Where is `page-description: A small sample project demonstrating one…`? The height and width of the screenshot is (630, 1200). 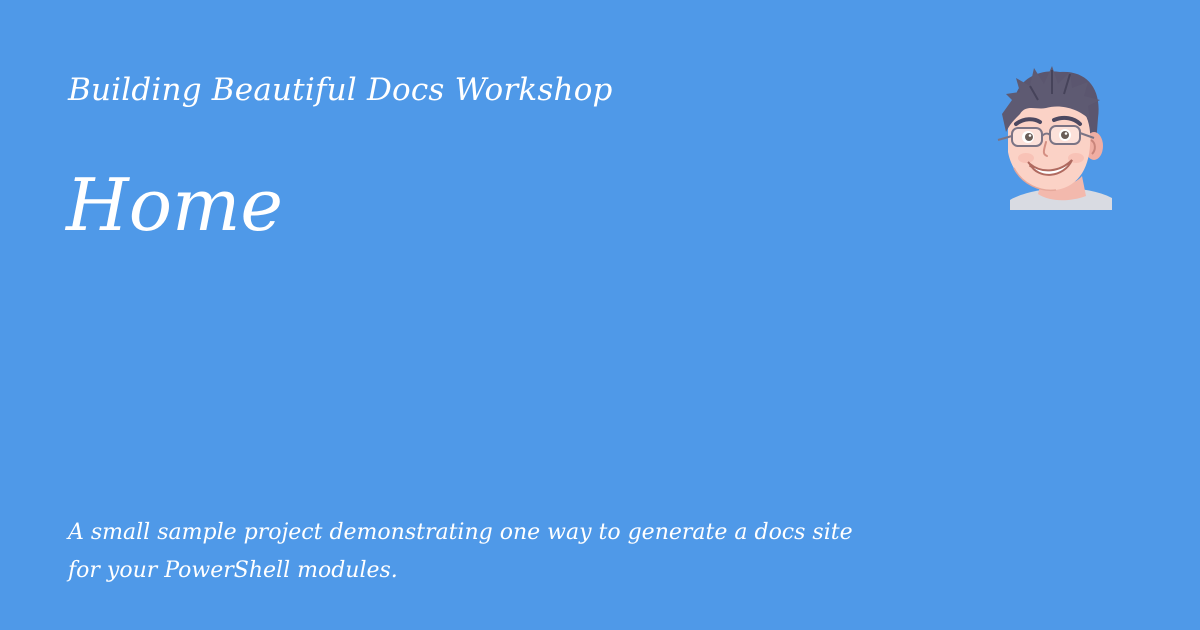
page-description: A small sample project demonstrating one… is located at coordinates (460, 551).